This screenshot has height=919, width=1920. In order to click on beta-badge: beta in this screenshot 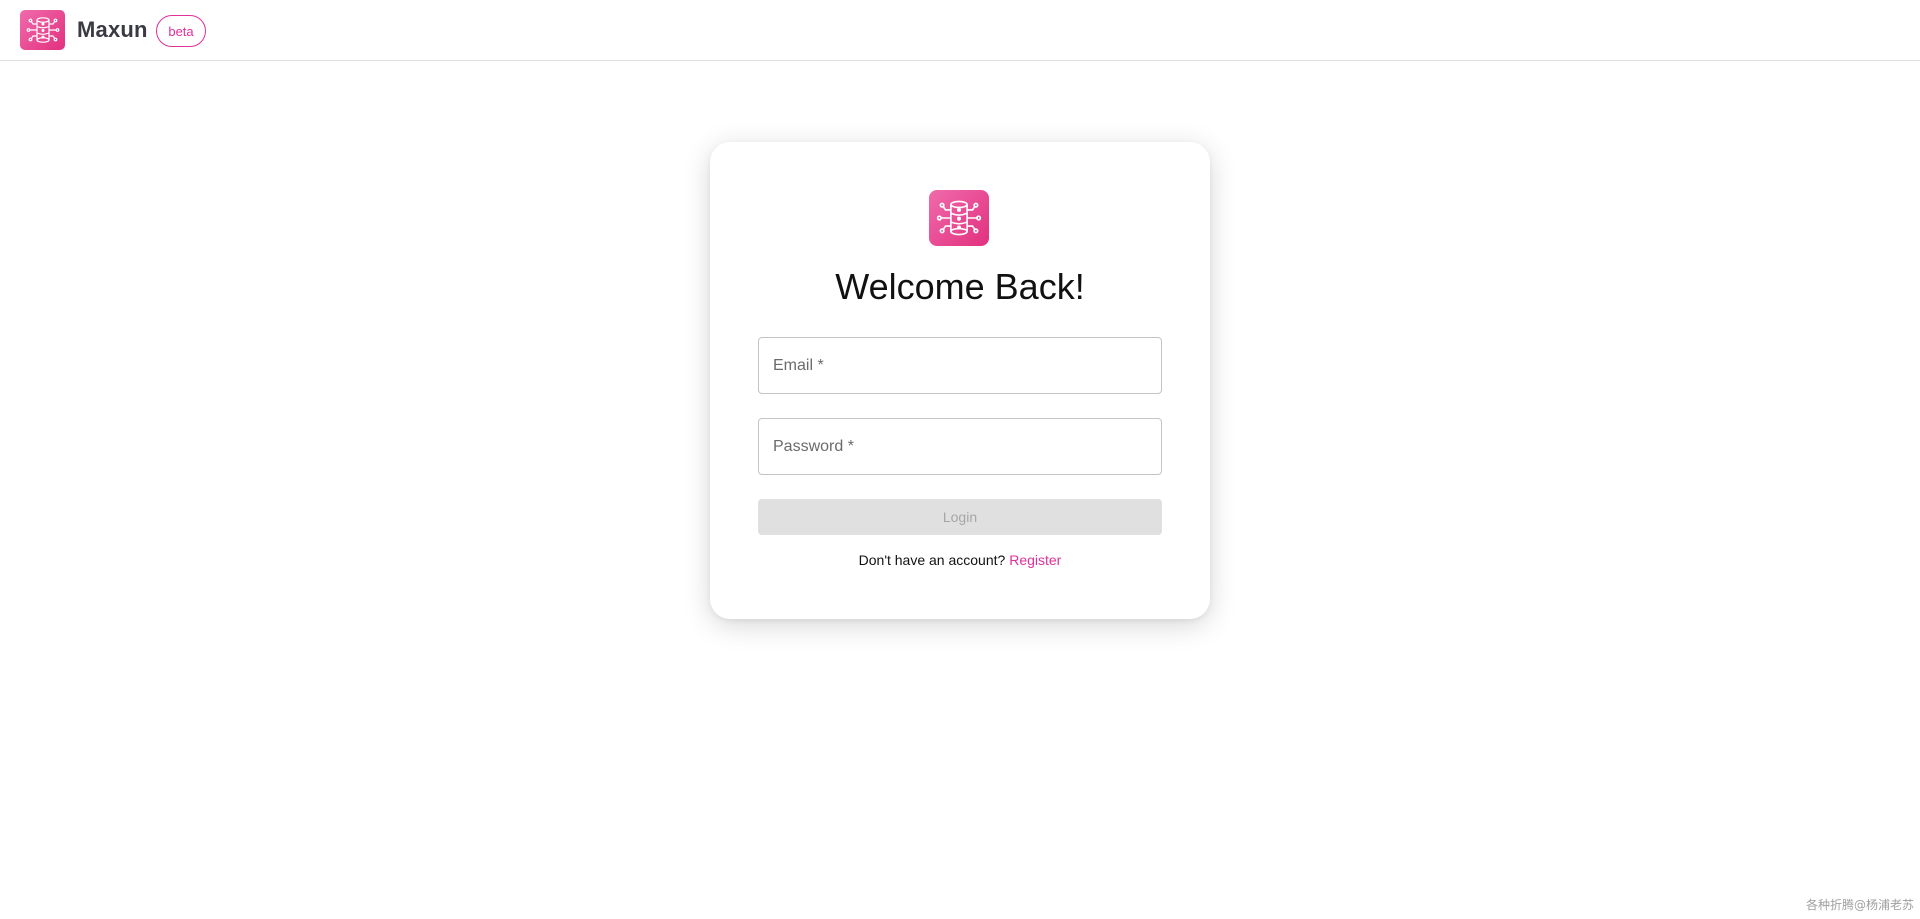, I will do `click(181, 31)`.